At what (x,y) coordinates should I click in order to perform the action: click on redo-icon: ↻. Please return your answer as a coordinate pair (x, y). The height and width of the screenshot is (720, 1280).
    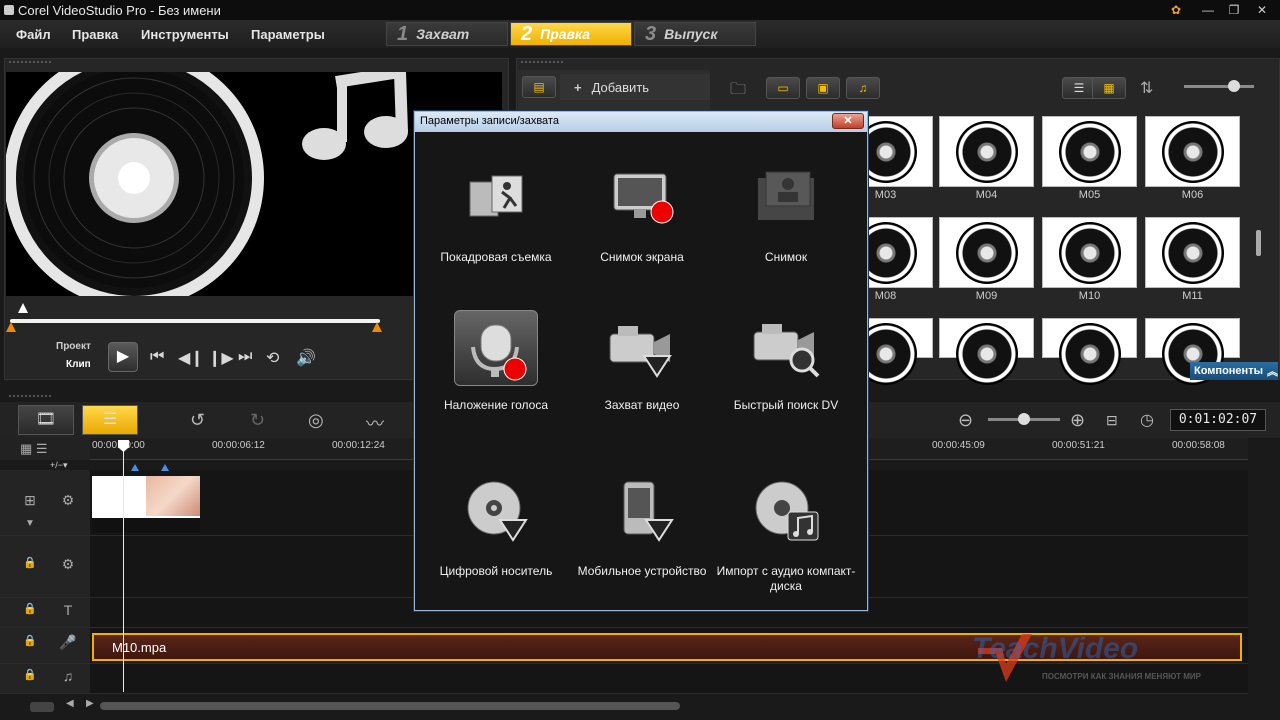
    Looking at the image, I should click on (257, 420).